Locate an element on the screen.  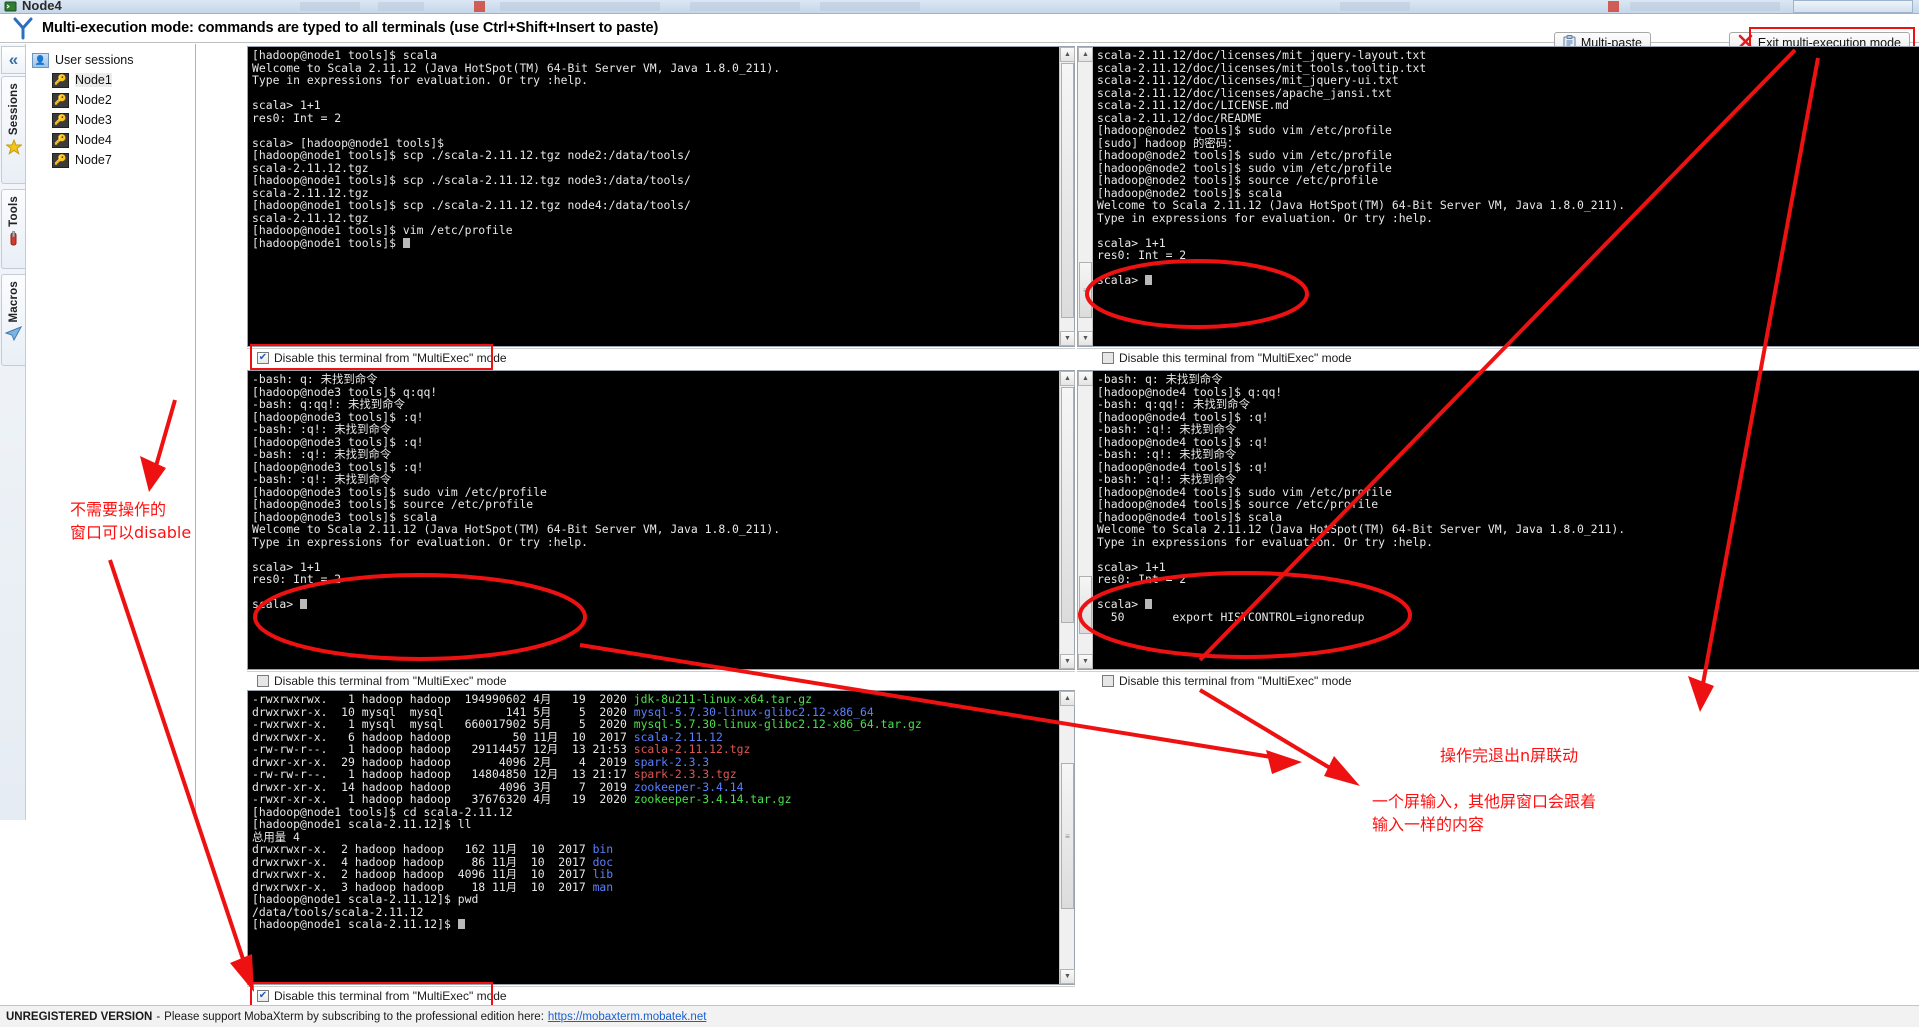
terminal-line: res0: Int = 2 is located at coordinates (1142, 255).